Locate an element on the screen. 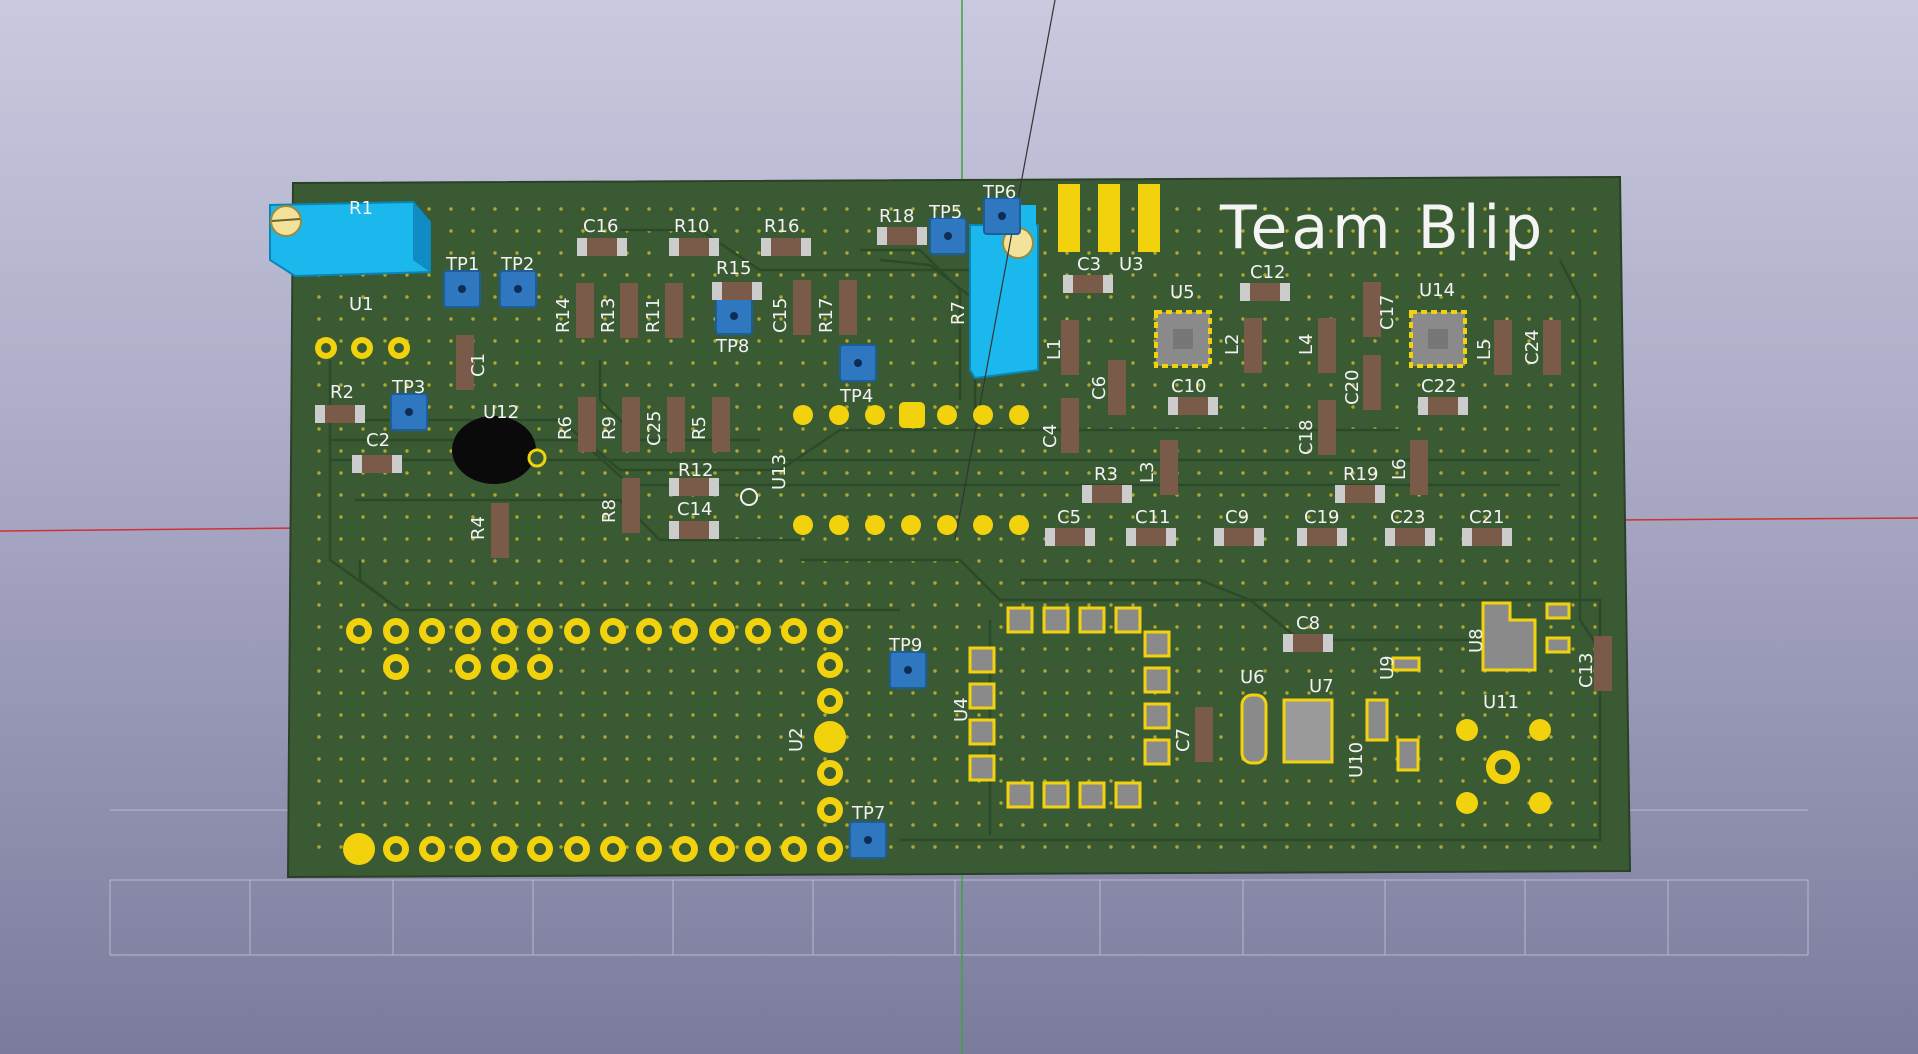 The image size is (1918, 1054). label-c8: C8 is located at coordinates (1308, 623).